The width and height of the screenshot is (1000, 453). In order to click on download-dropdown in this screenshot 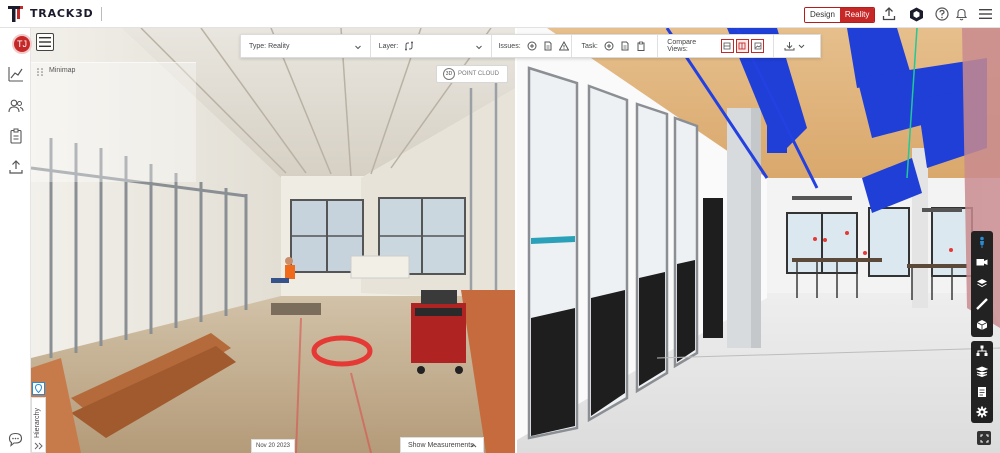, I will do `click(797, 46)`.